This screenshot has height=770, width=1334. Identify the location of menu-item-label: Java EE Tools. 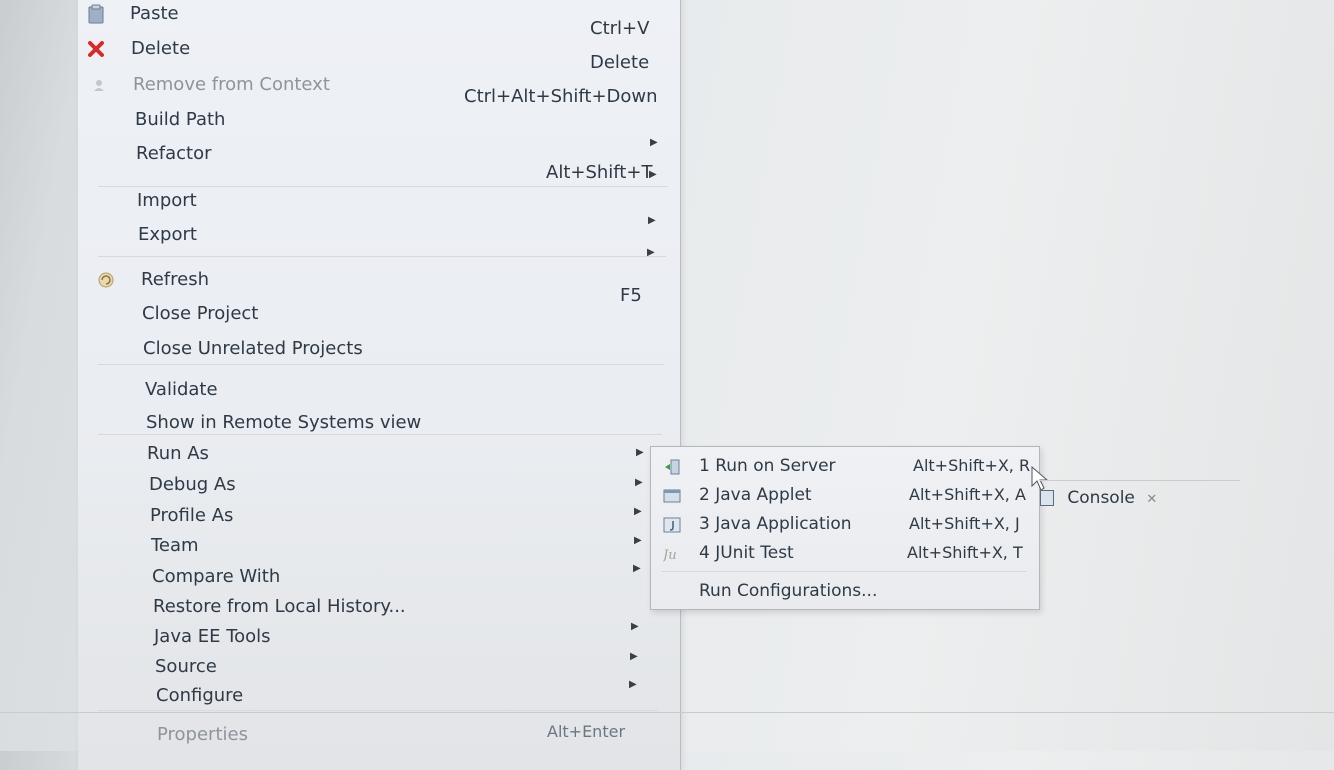
(212, 636).